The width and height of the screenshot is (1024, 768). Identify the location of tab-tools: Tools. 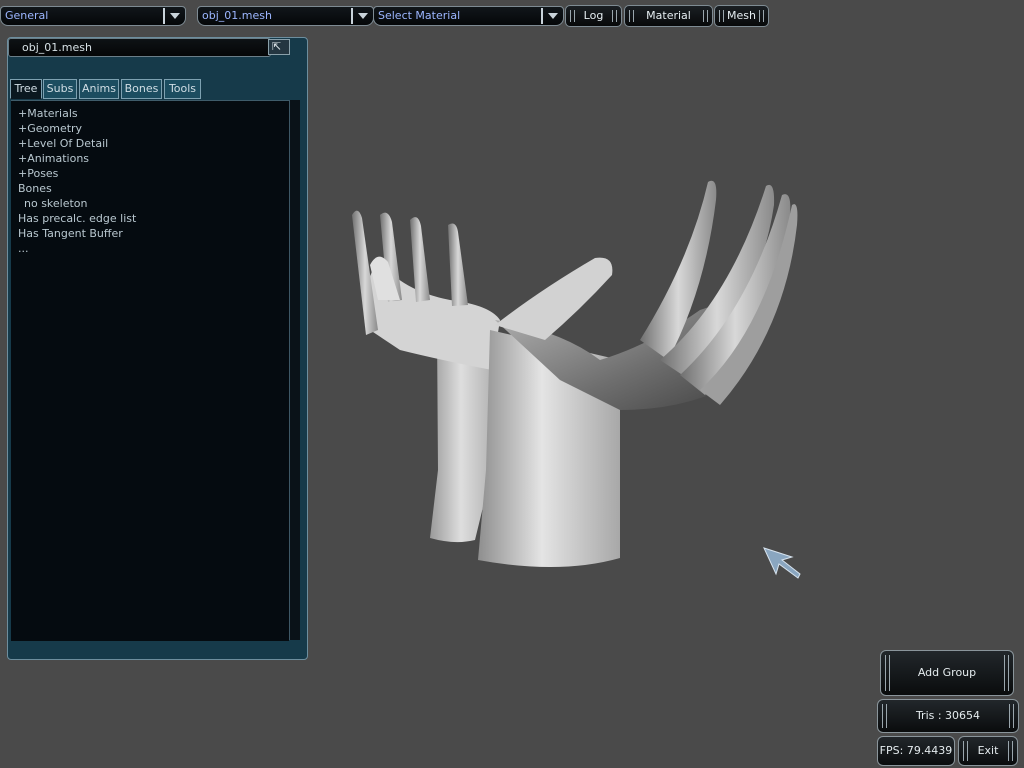
(182, 89).